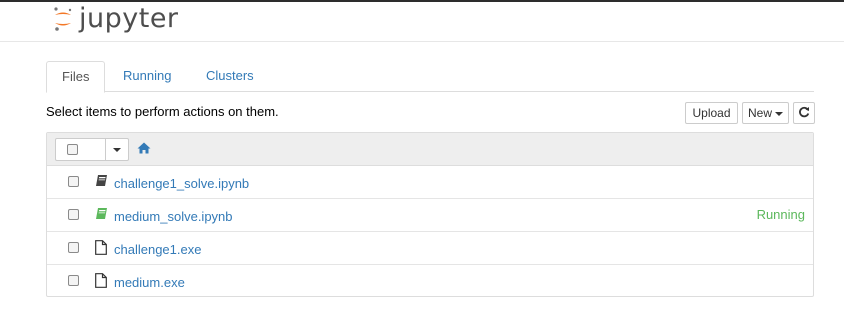 The height and width of the screenshot is (325, 844). I want to click on select-all-checkbox, so click(72, 149).